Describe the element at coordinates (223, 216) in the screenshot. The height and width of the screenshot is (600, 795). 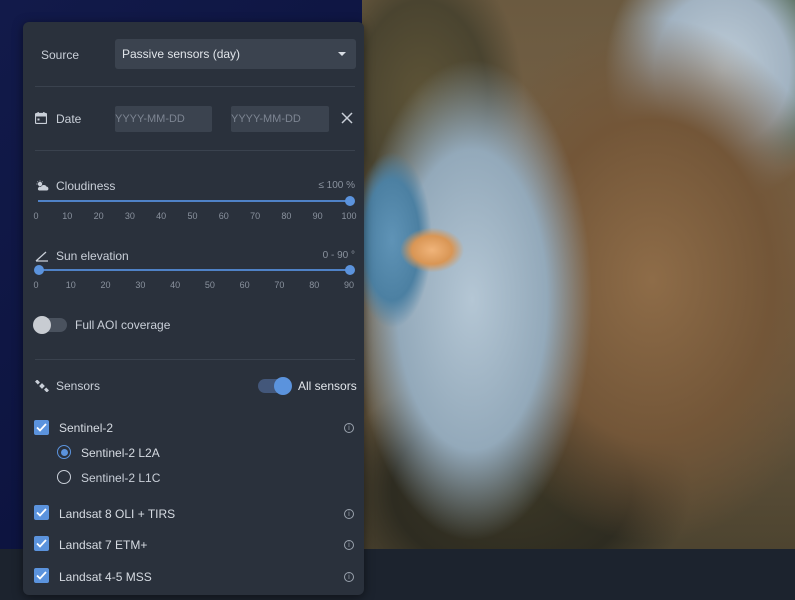
I see `cloudiness-tick: 60` at that location.